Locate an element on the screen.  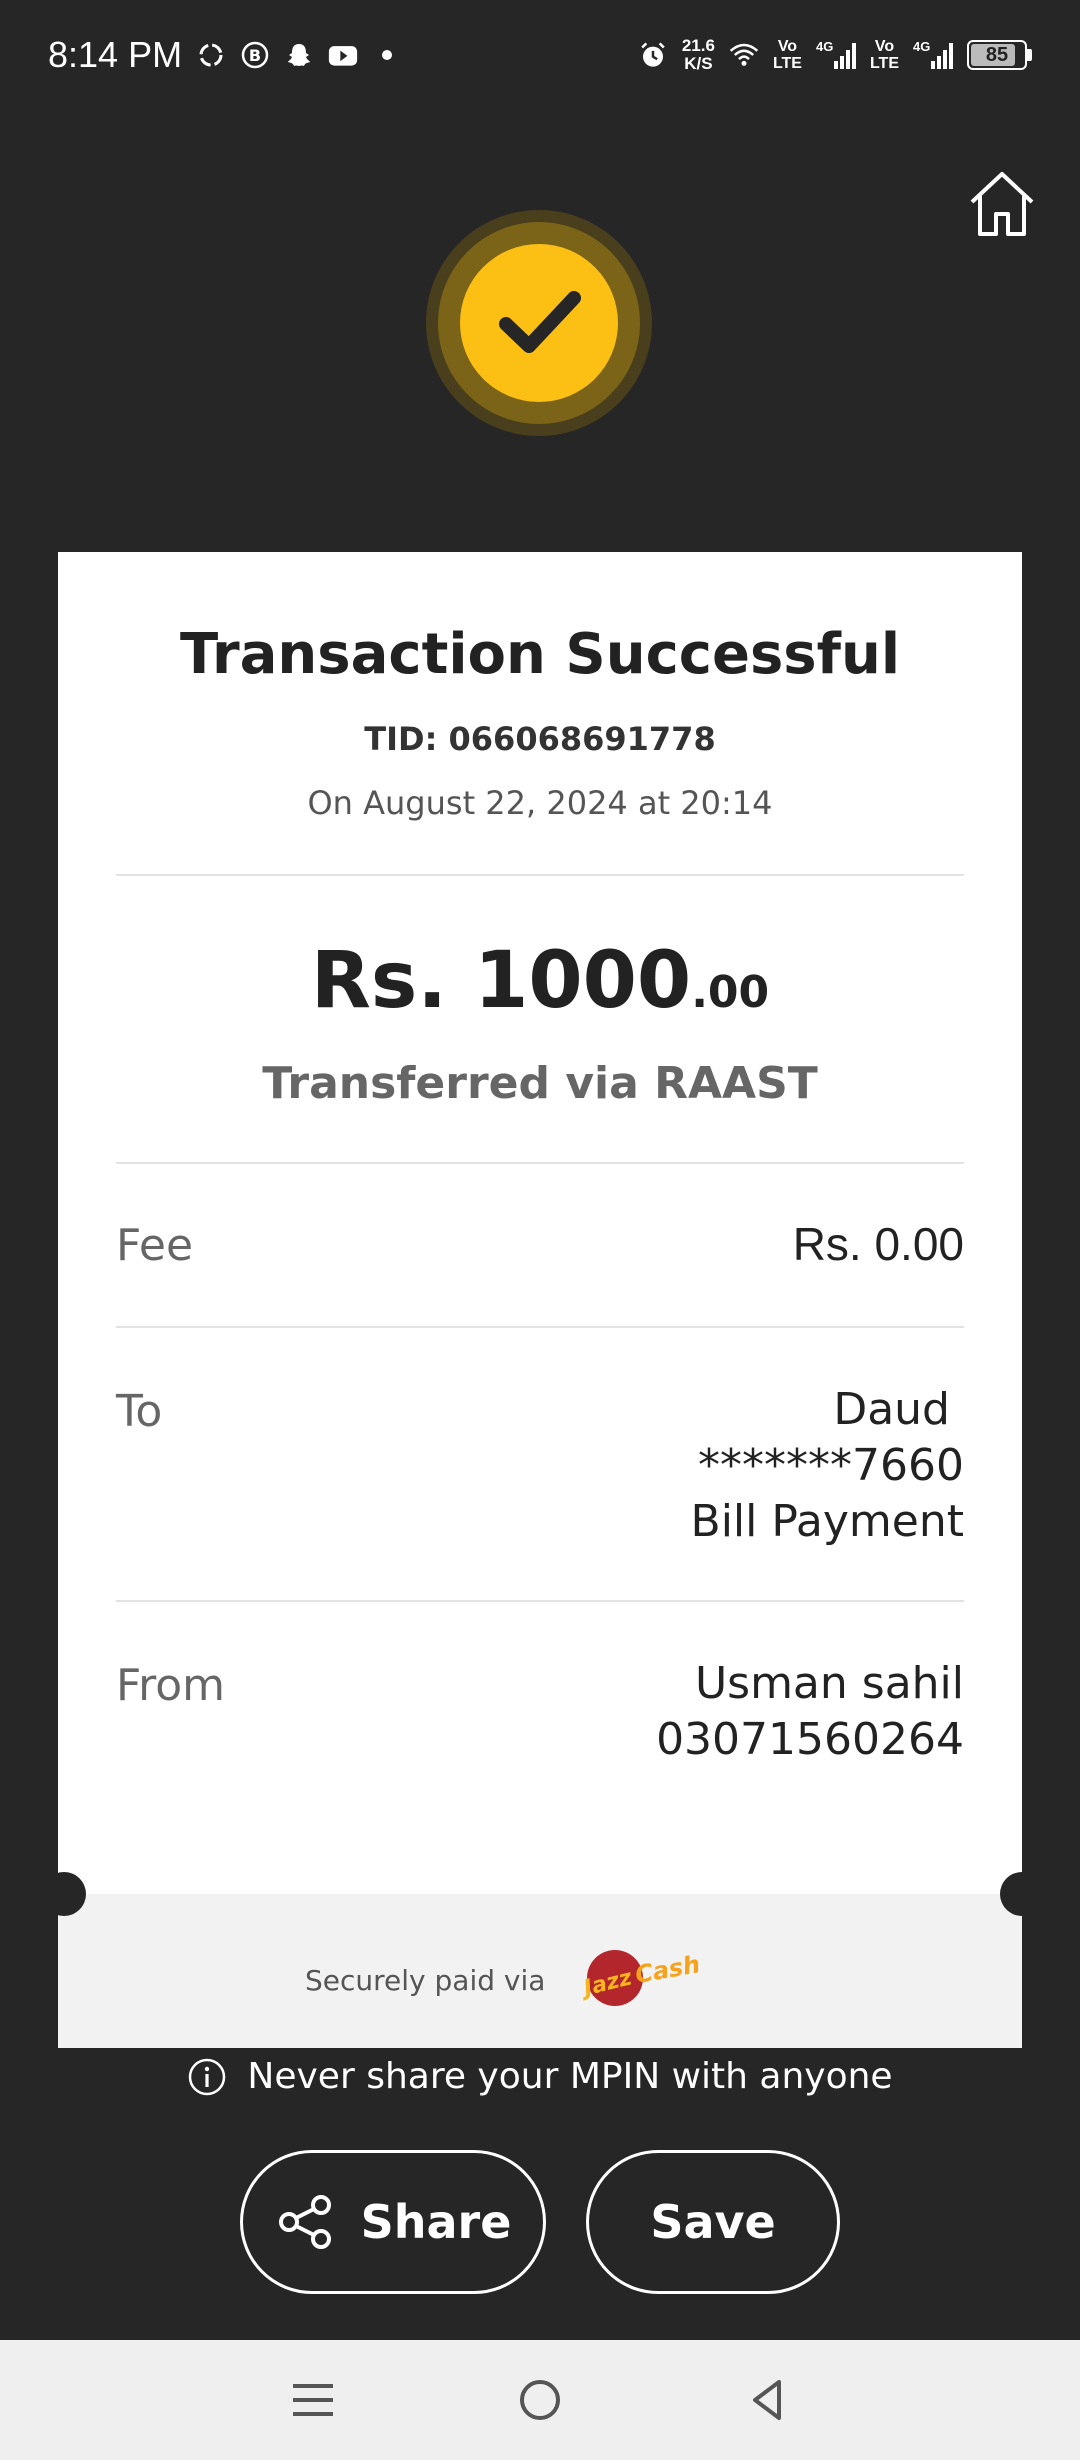
battery-level: 85 is located at coordinates (997, 54).